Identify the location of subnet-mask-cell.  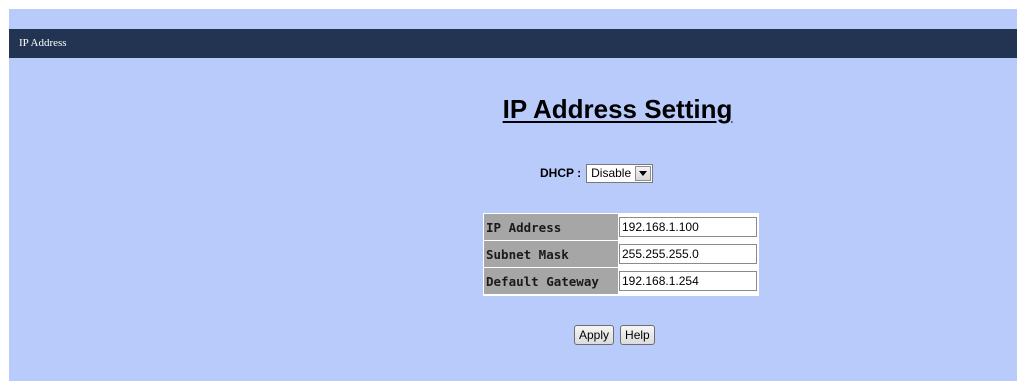
(688, 254).